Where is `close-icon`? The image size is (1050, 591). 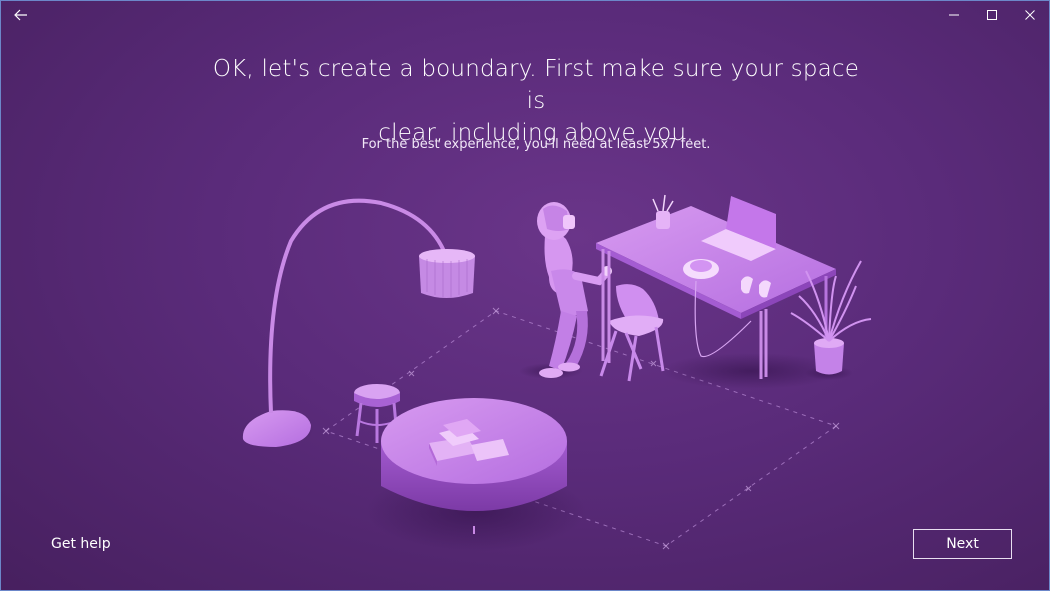
close-icon is located at coordinates (1030, 15).